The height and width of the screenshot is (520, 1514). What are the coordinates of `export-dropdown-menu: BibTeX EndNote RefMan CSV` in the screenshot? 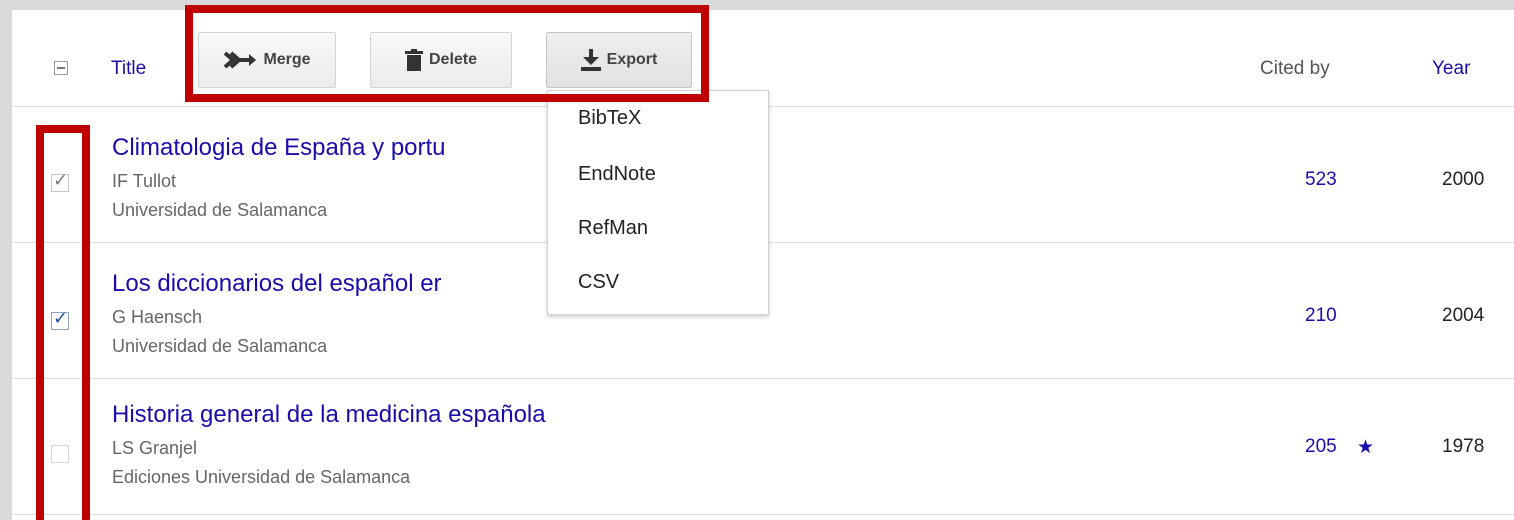 It's located at (658, 202).